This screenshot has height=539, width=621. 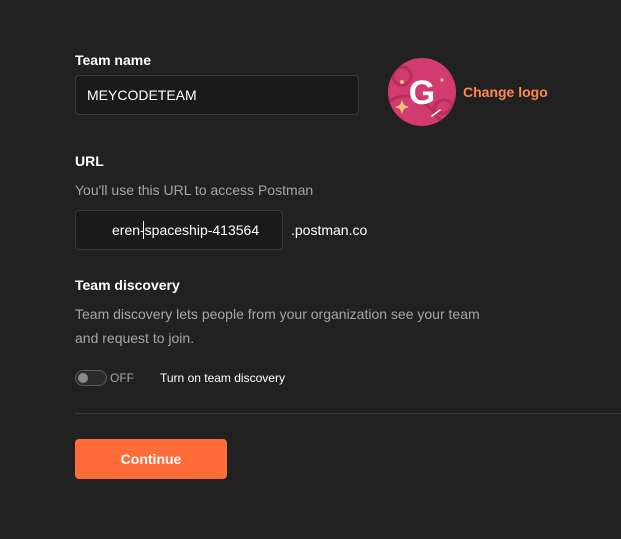 What do you see at coordinates (348, 413) in the screenshot?
I see `divider` at bounding box center [348, 413].